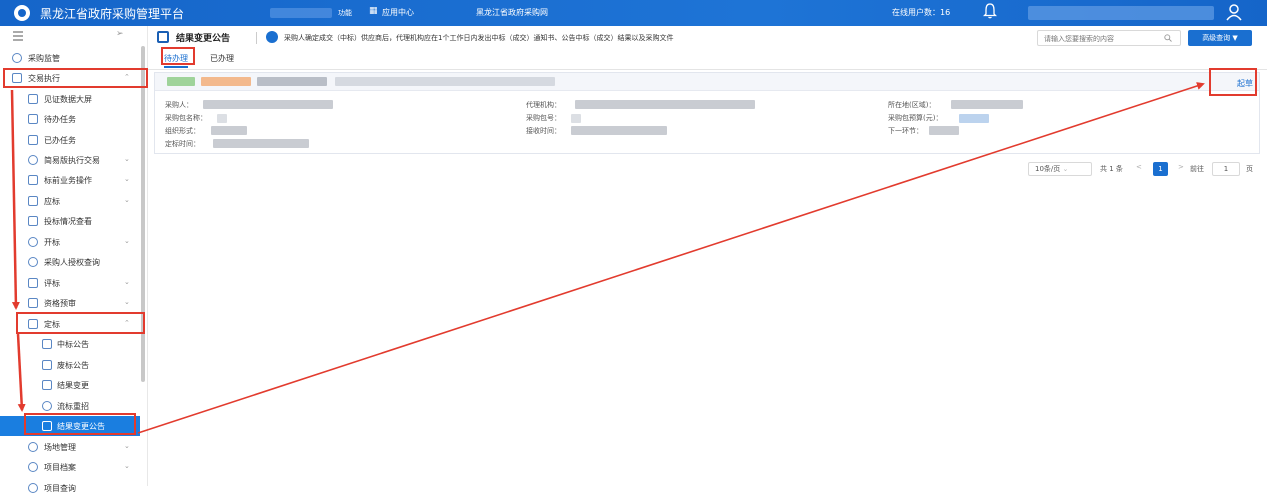  Describe the element at coordinates (178, 56) in the screenshot. I see `highlight-box-pending-tab` at that location.